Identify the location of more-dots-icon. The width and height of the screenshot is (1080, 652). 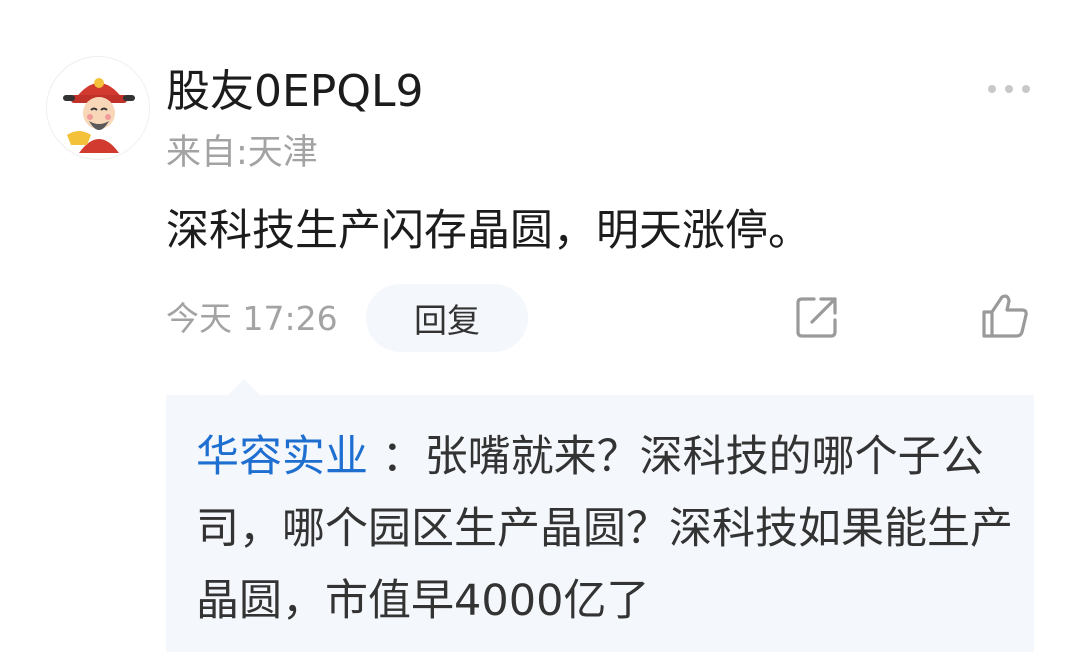
(1009, 89).